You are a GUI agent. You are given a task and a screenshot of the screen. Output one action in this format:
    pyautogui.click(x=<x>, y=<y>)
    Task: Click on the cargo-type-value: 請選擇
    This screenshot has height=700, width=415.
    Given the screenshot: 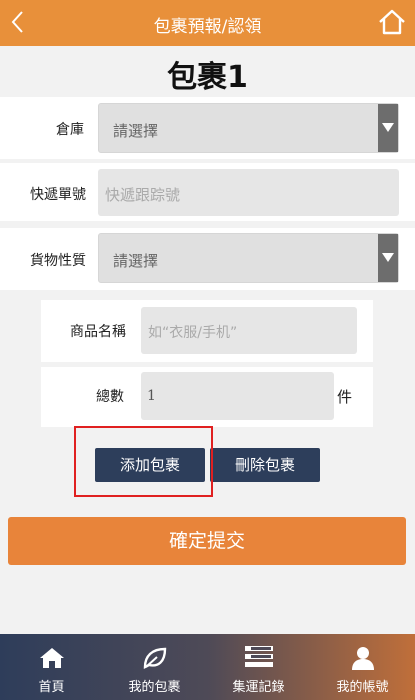 What is the action you would take?
    pyautogui.click(x=136, y=261)
    